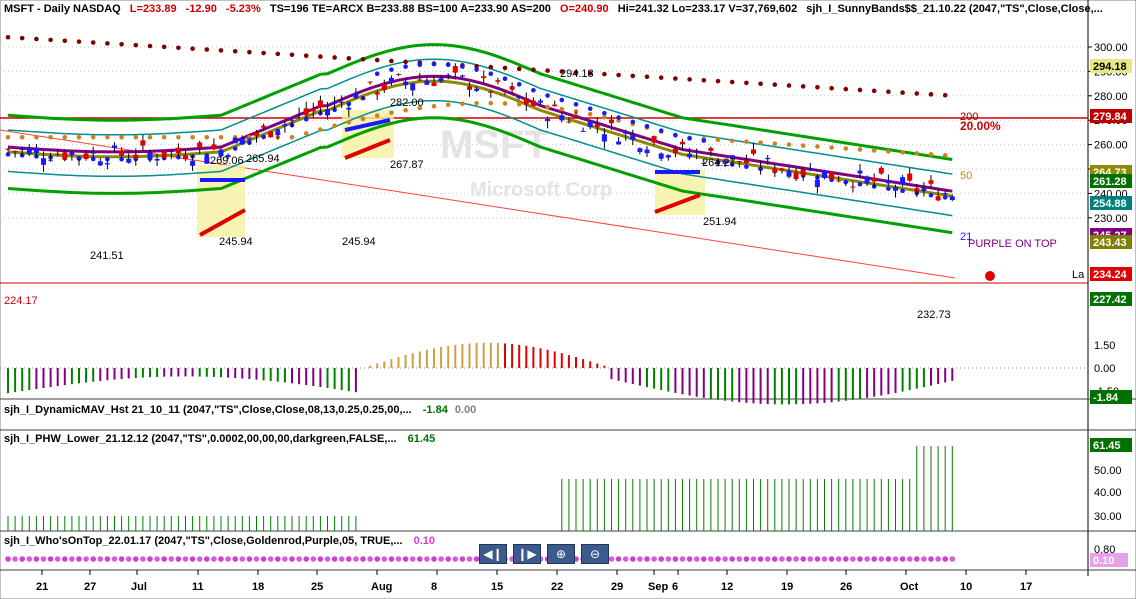 The width and height of the screenshot is (1136, 599). Describe the element at coordinates (493, 554) in the screenshot. I see `scroll-left-button: ◀❙` at that location.